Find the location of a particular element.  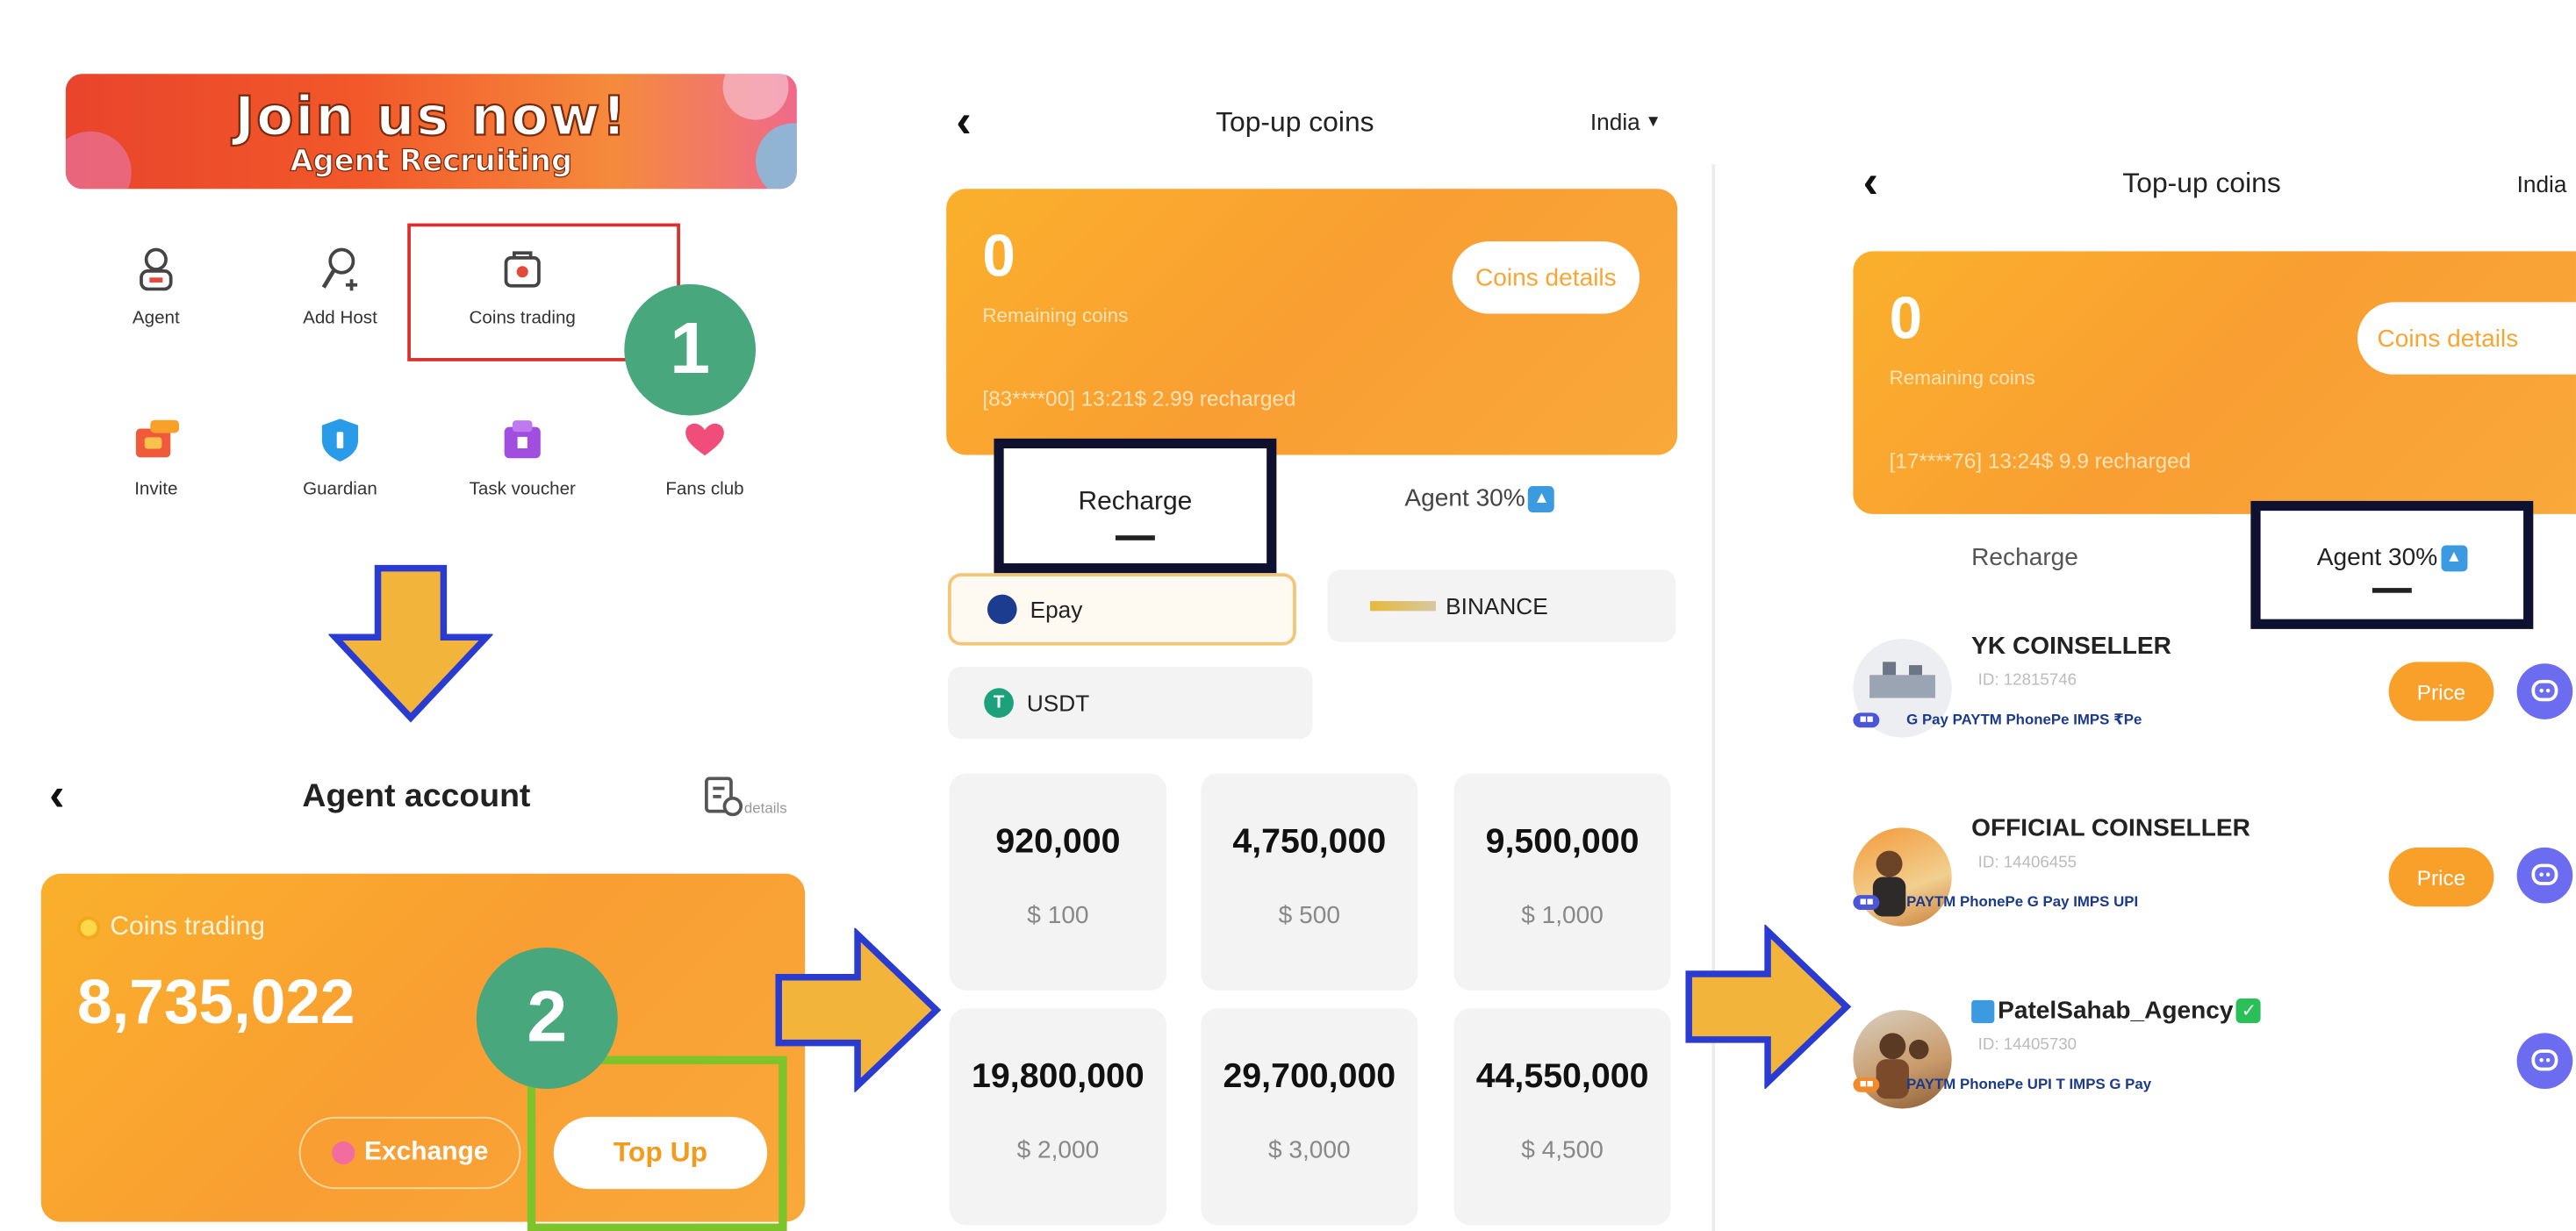

usdt-icon: T is located at coordinates (999, 703).